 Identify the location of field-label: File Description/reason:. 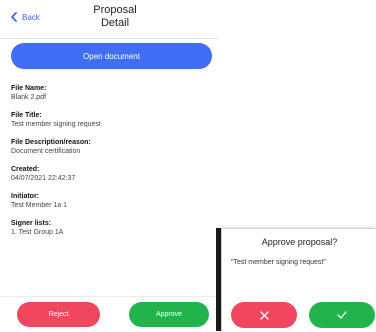
(51, 142).